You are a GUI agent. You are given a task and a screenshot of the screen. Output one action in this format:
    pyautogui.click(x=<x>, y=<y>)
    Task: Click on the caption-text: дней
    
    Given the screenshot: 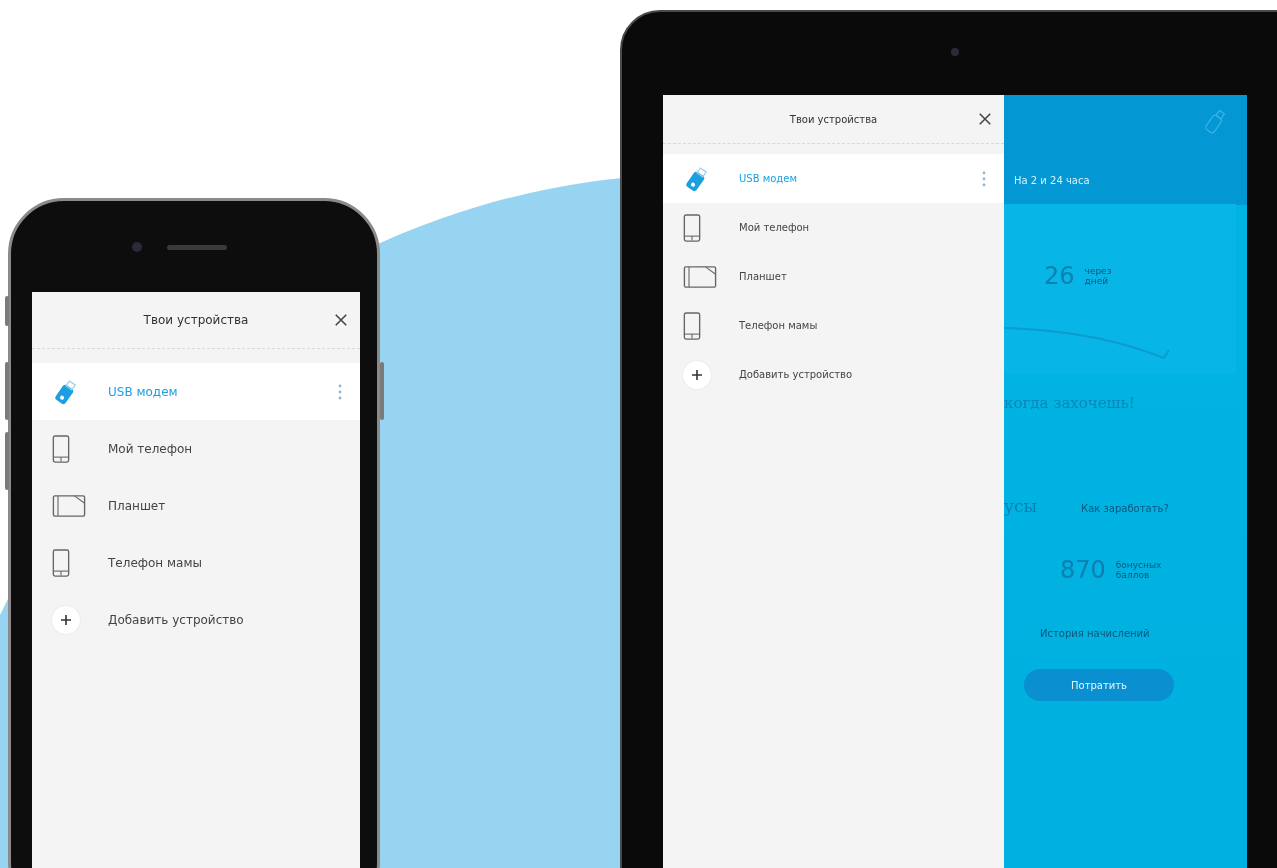 What is the action you would take?
    pyautogui.click(x=1097, y=281)
    